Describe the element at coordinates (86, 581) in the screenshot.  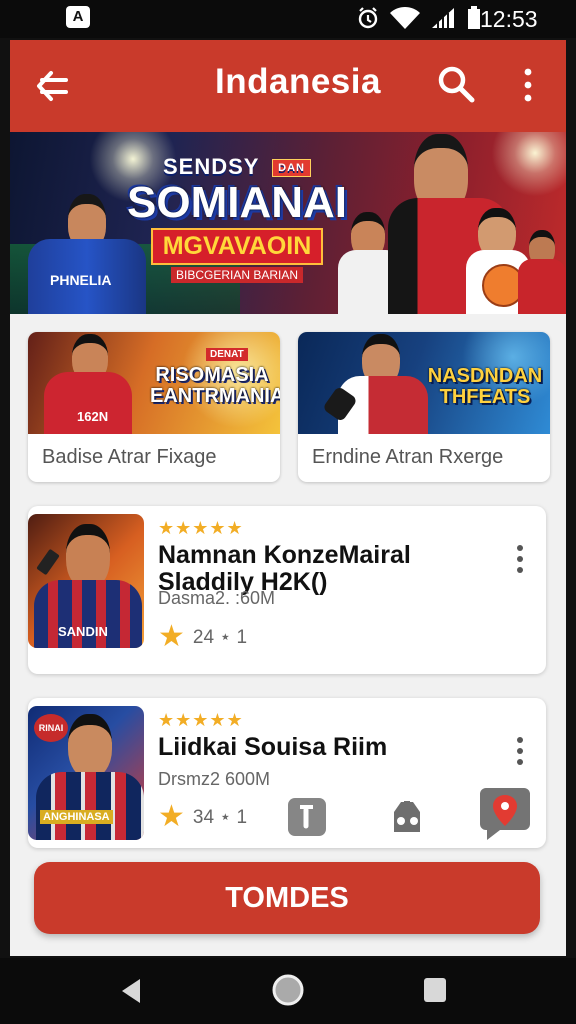
I see `game-thumbnail-primary: SANDIN` at that location.